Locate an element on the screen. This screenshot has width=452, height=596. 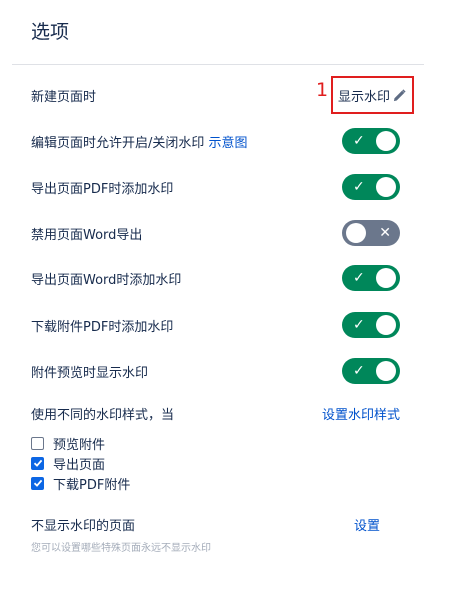
checkbox-preview-attachment: 预览附件 is located at coordinates (80, 443).